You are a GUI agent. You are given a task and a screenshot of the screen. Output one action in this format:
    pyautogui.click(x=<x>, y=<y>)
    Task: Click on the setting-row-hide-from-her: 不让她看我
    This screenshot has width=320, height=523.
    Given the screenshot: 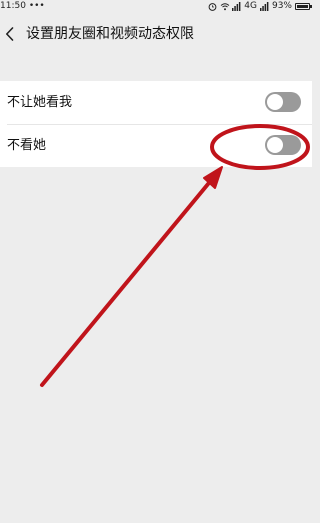 What is the action you would take?
    pyautogui.click(x=156, y=102)
    